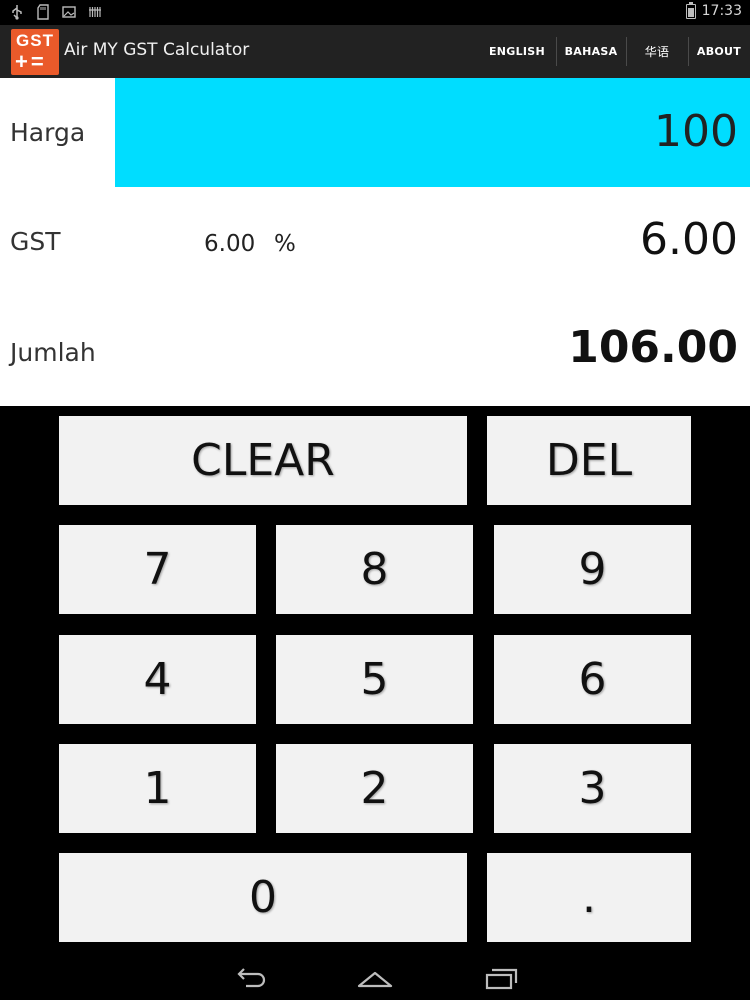 The height and width of the screenshot is (1000, 750). Describe the element at coordinates (375, 351) in the screenshot. I see `total-row: Jumlah 106.00` at that location.